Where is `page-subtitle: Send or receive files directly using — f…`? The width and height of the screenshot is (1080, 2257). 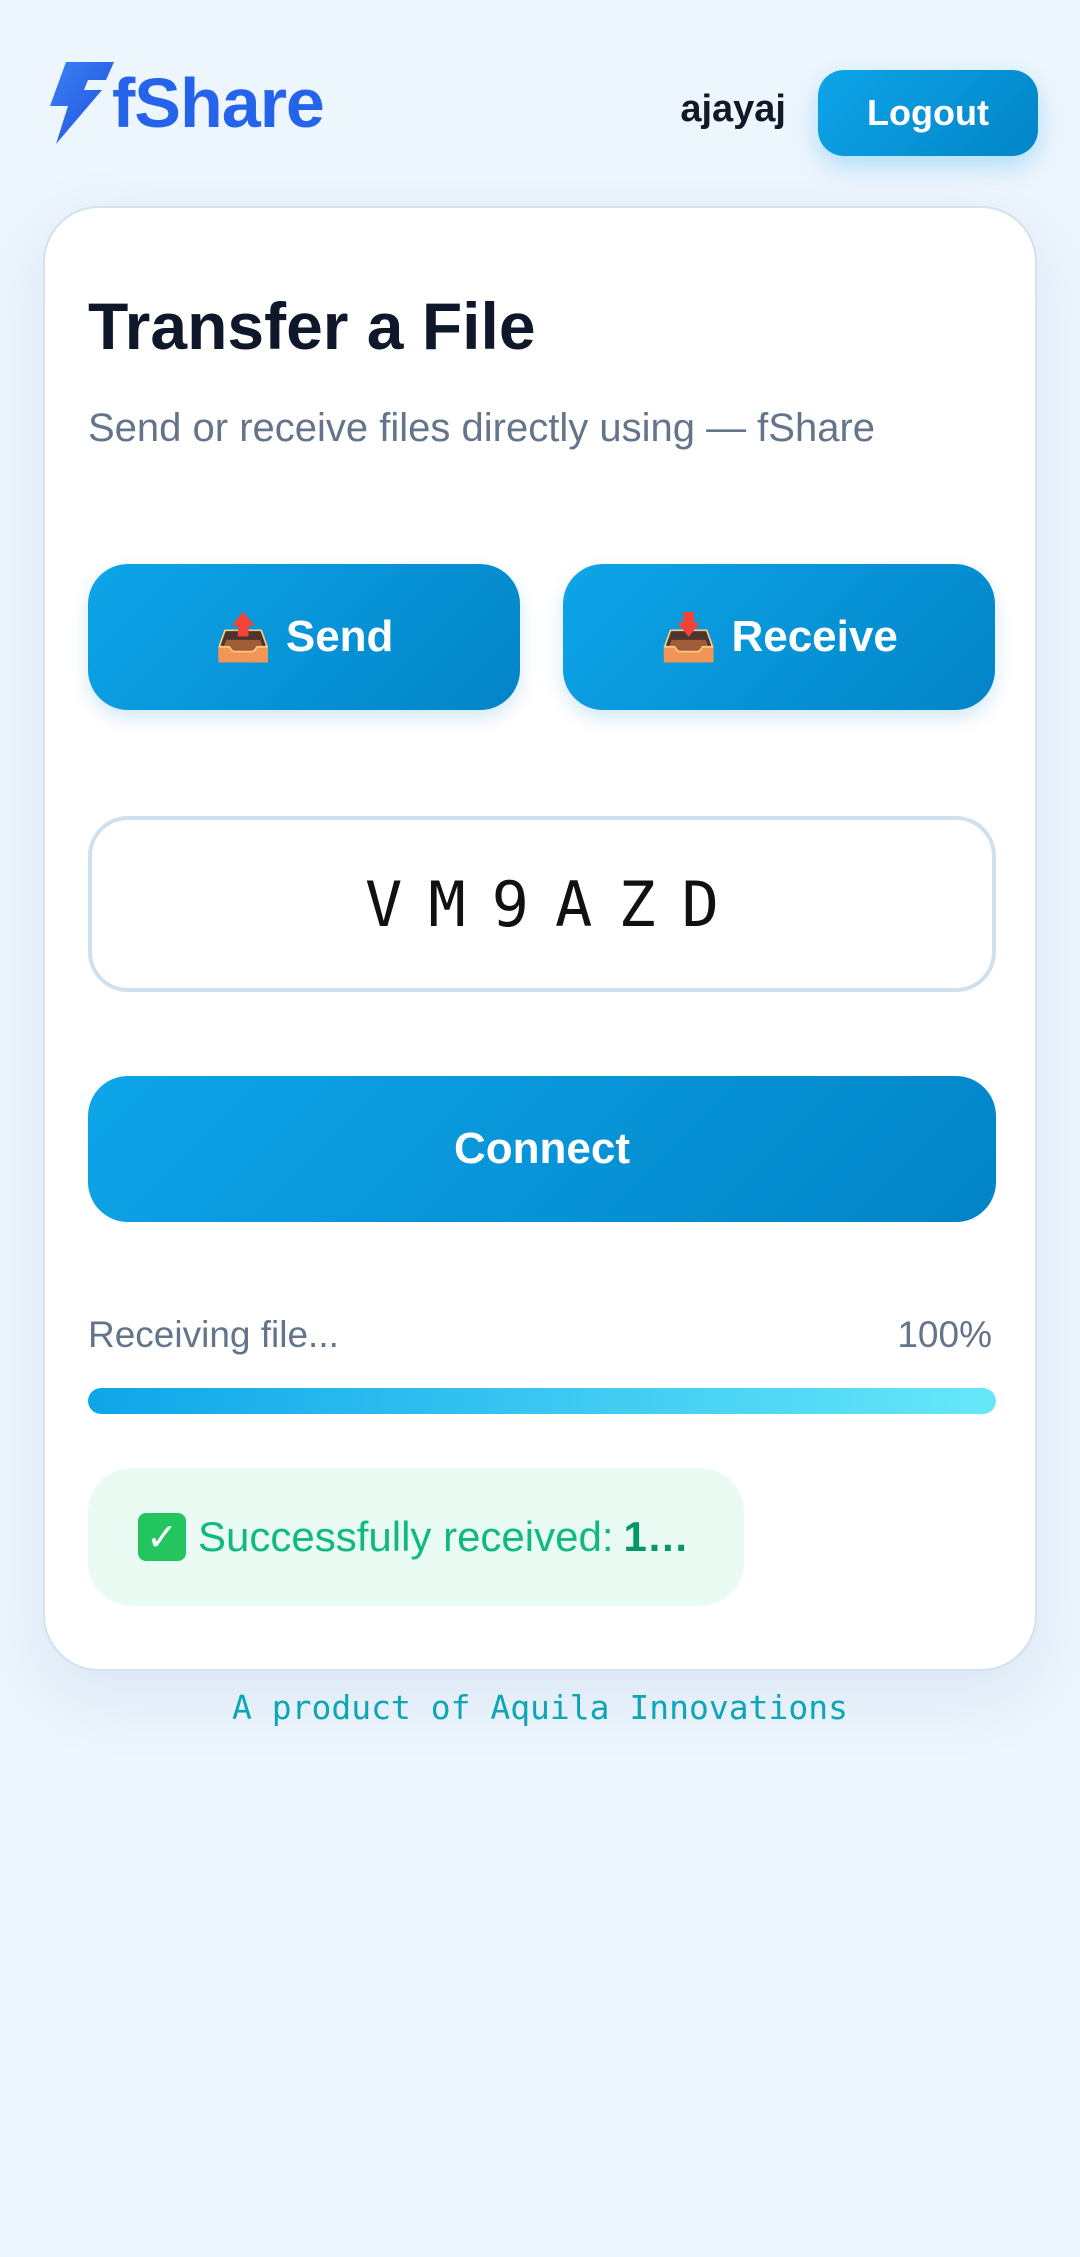 page-subtitle: Send or receive files directly using — f… is located at coordinates (482, 428).